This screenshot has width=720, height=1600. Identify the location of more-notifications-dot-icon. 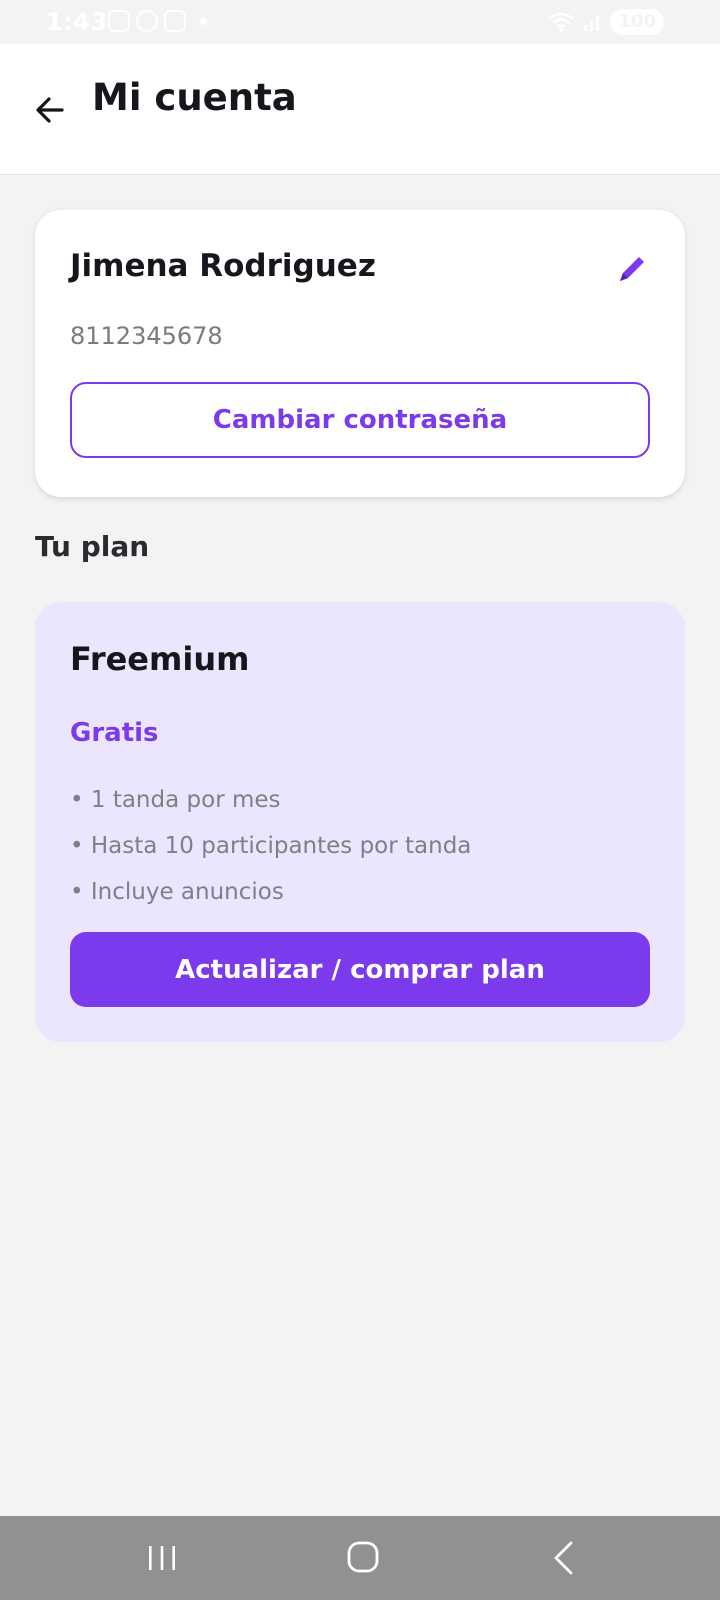
(203, 21).